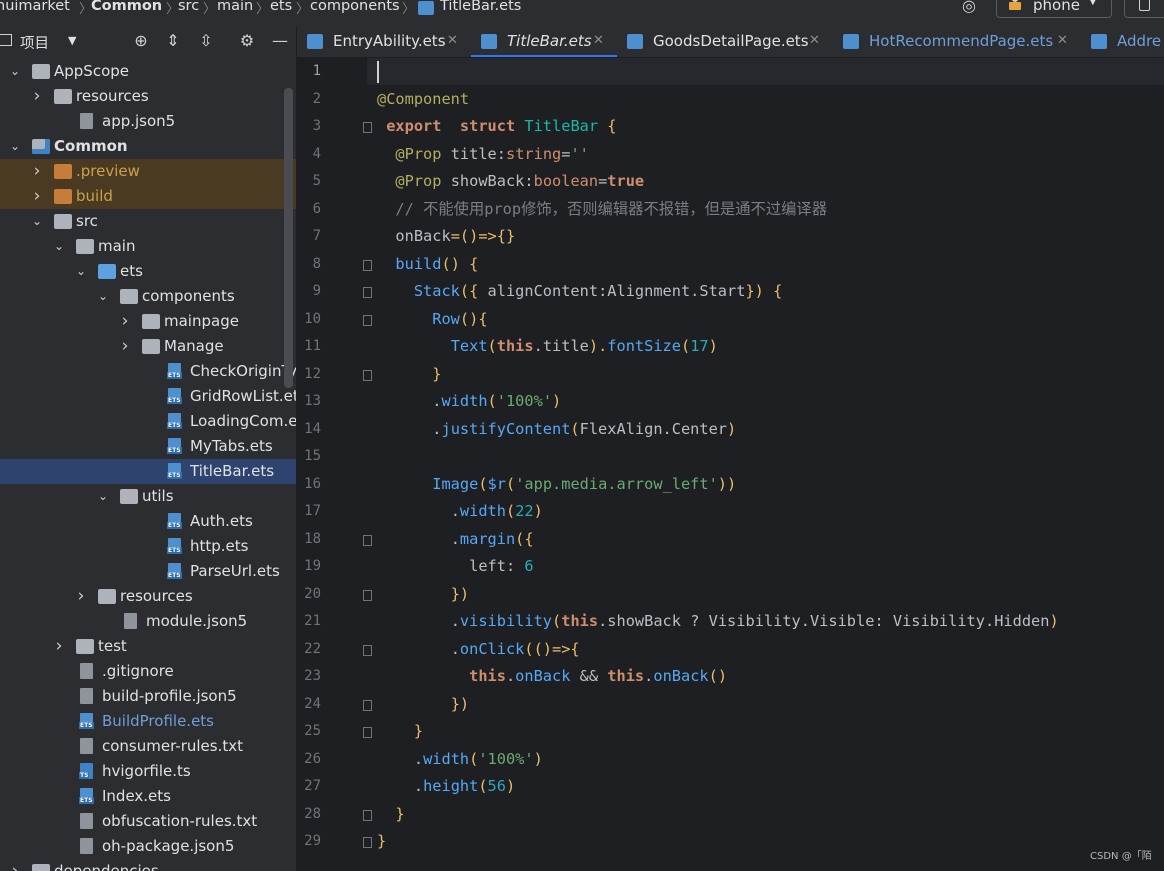 This screenshot has width=1164, height=871. What do you see at coordinates (355, 7) in the screenshot?
I see `breadcrumb-components: components` at bounding box center [355, 7].